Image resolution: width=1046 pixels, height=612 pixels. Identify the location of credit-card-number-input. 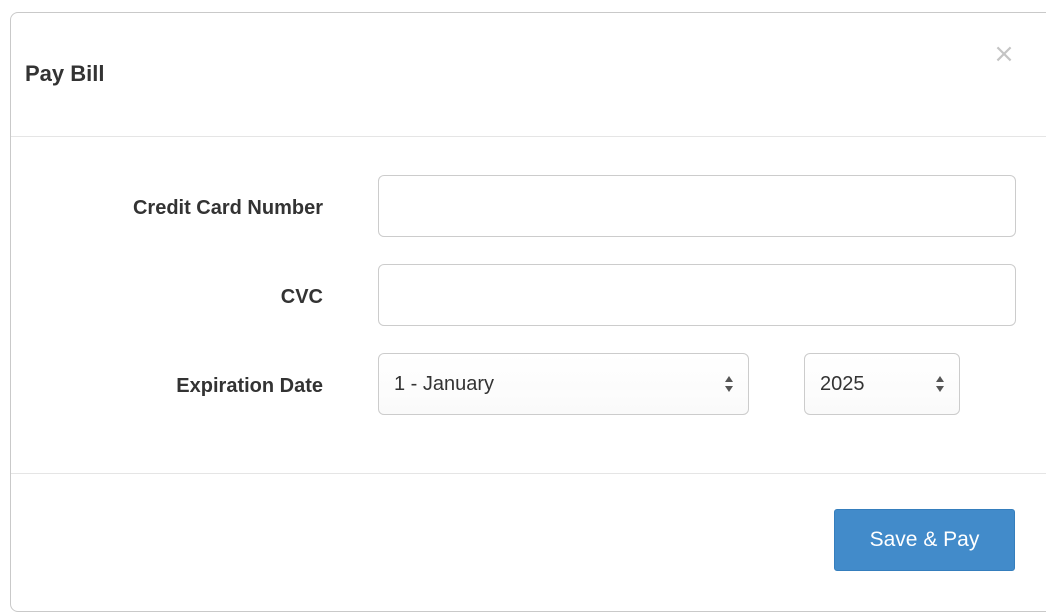
(697, 206).